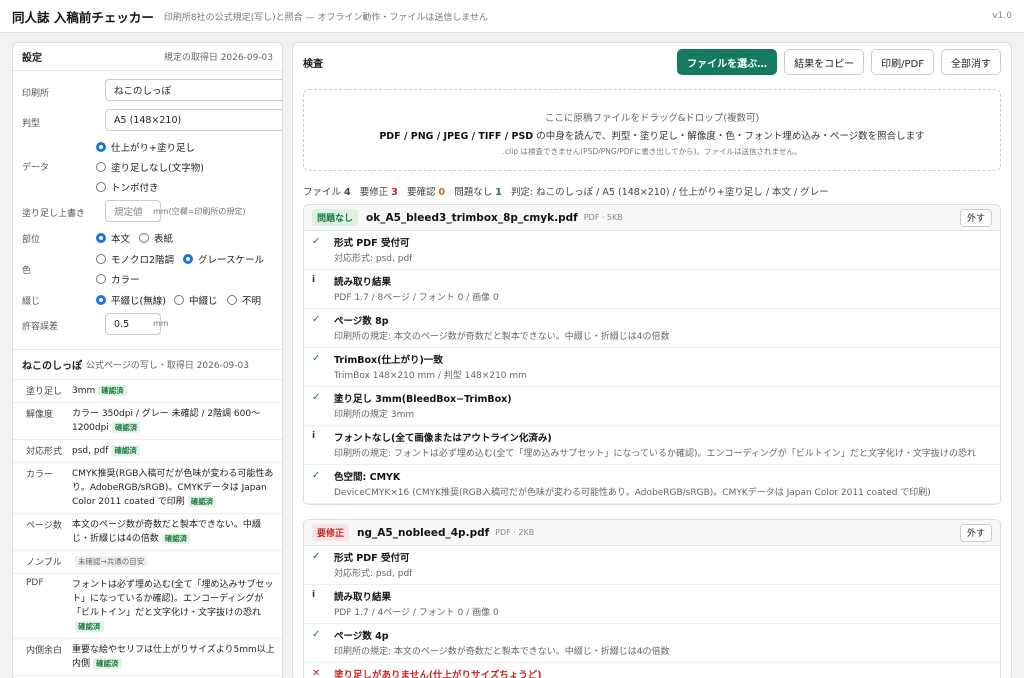  Describe the element at coordinates (423, 399) in the screenshot. I see `check-item-title: 塗り足し 3mm(BleedBox−TrimBox)` at that location.